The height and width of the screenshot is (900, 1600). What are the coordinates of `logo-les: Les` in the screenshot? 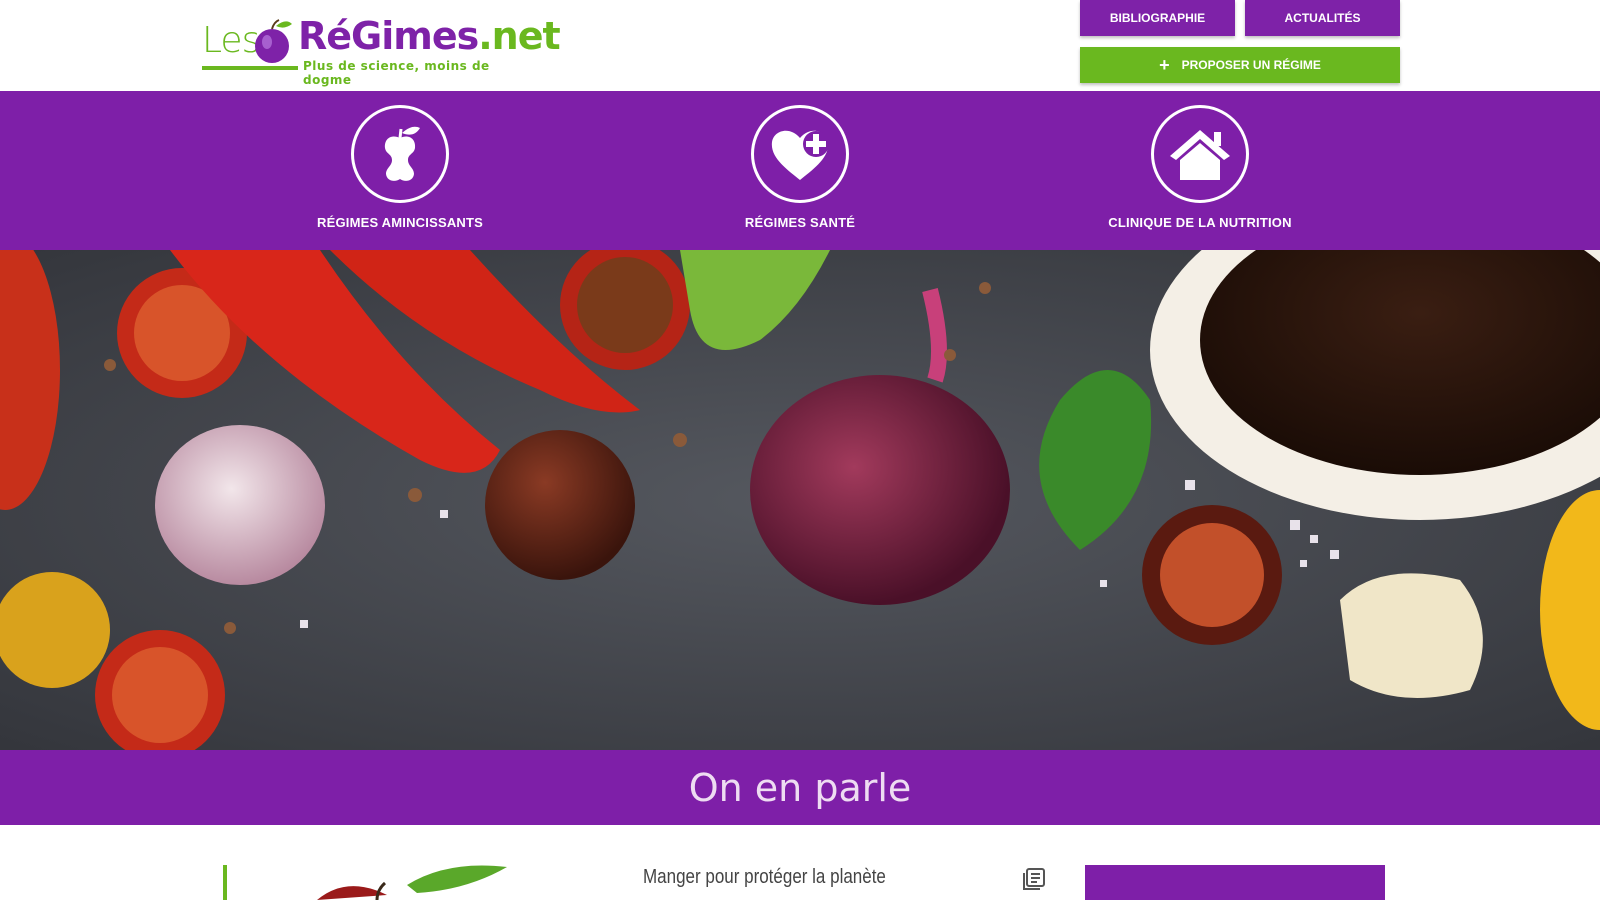 It's located at (231, 40).